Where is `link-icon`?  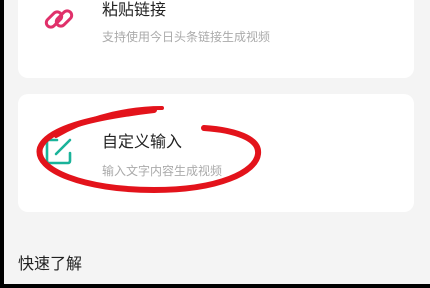 link-icon is located at coordinates (59, 19).